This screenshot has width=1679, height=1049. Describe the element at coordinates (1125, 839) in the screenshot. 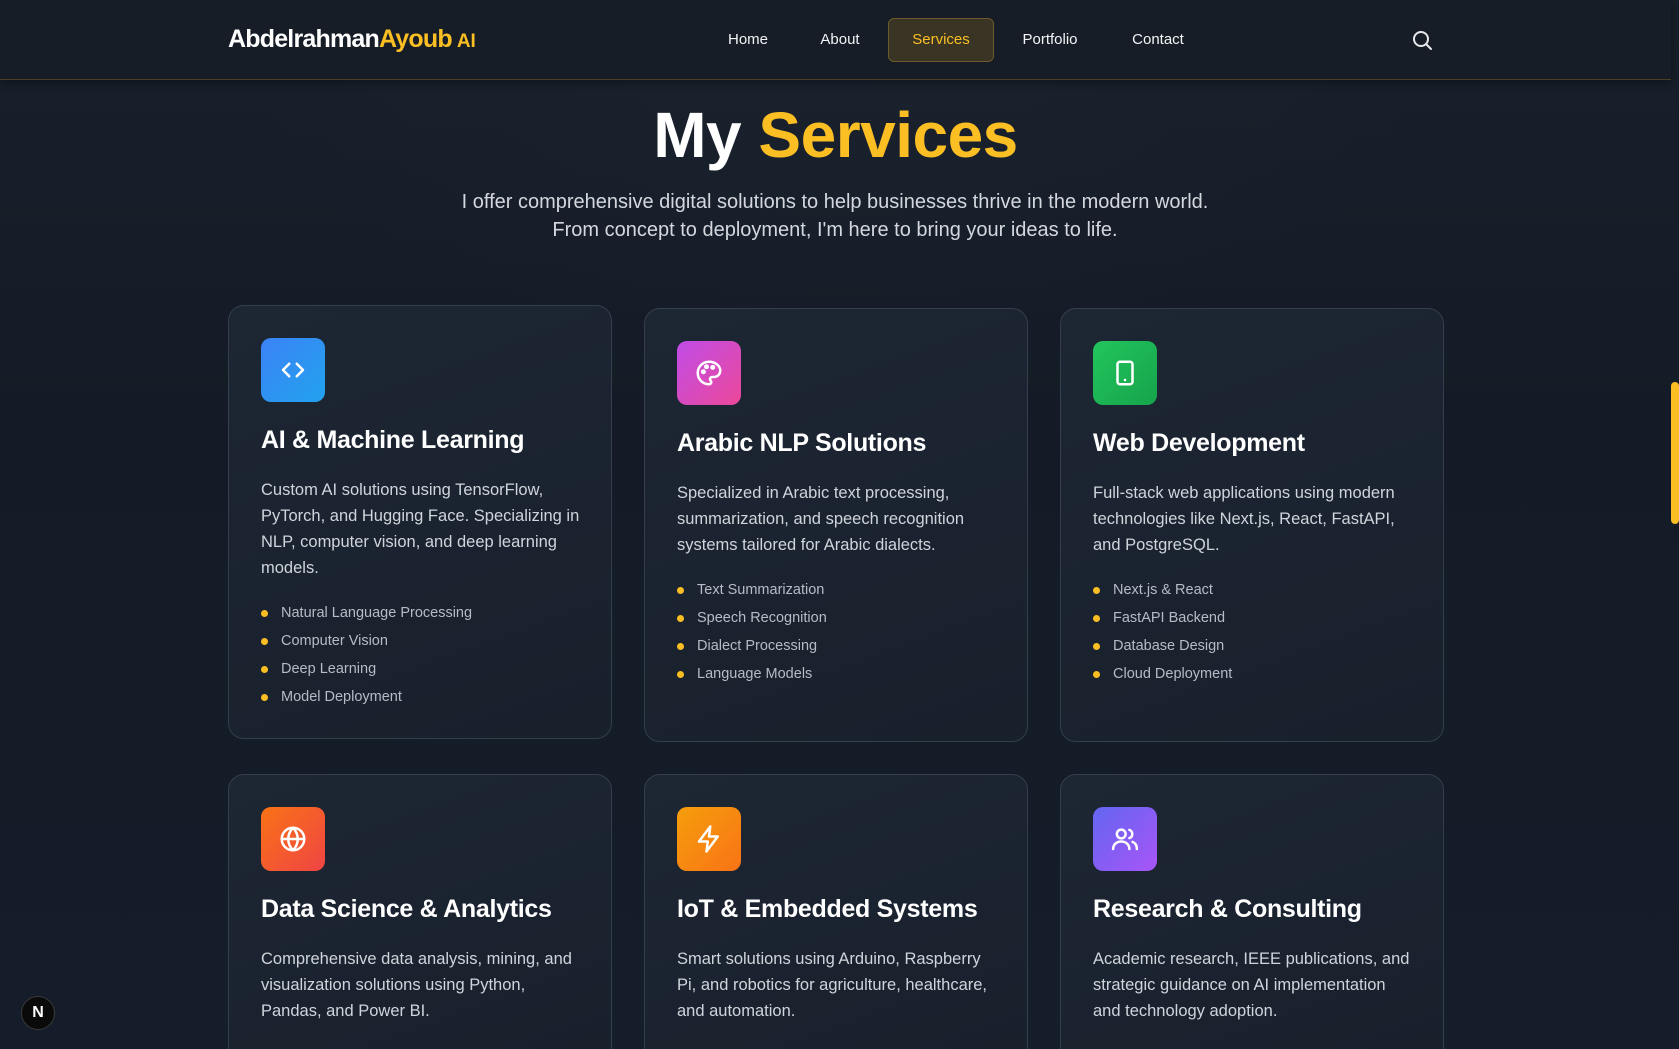

I see `users-icon` at that location.